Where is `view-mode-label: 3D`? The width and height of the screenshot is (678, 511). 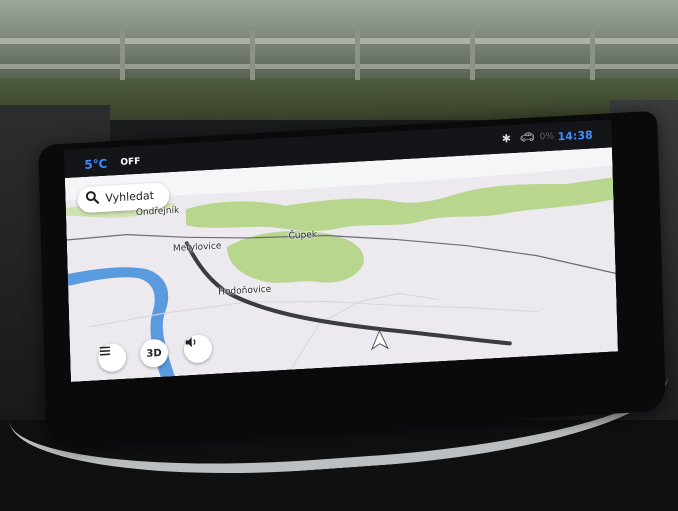 view-mode-label: 3D is located at coordinates (154, 353).